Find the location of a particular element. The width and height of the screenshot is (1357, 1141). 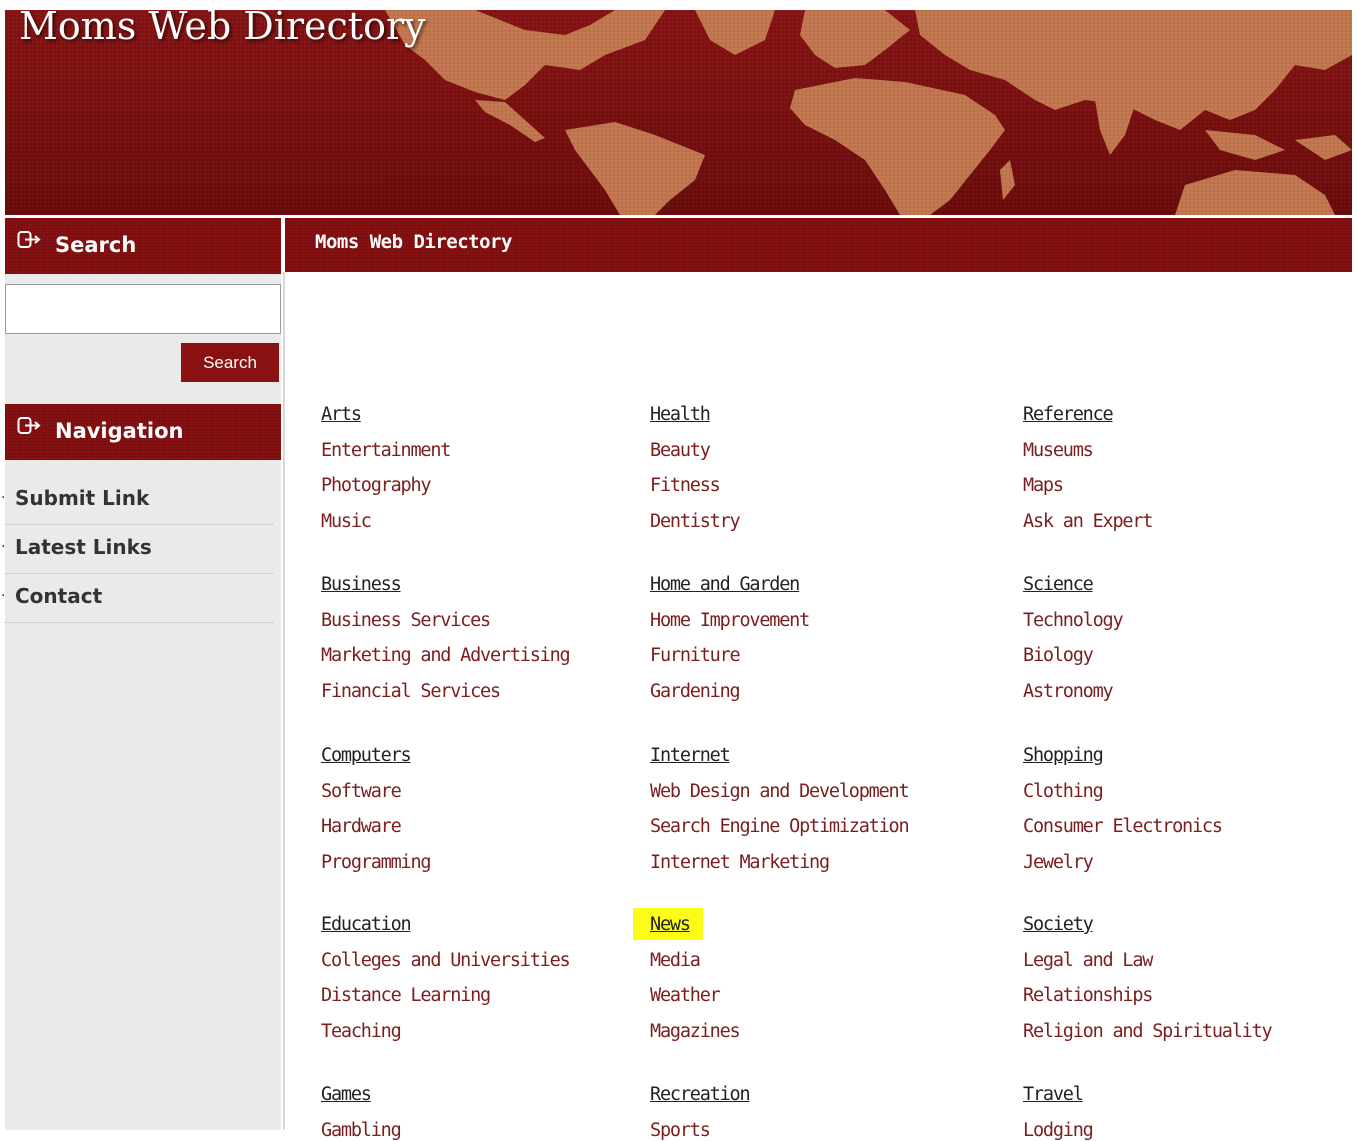

category-reference: Reference Museums Maps Ask an Expert is located at coordinates (1088, 468).